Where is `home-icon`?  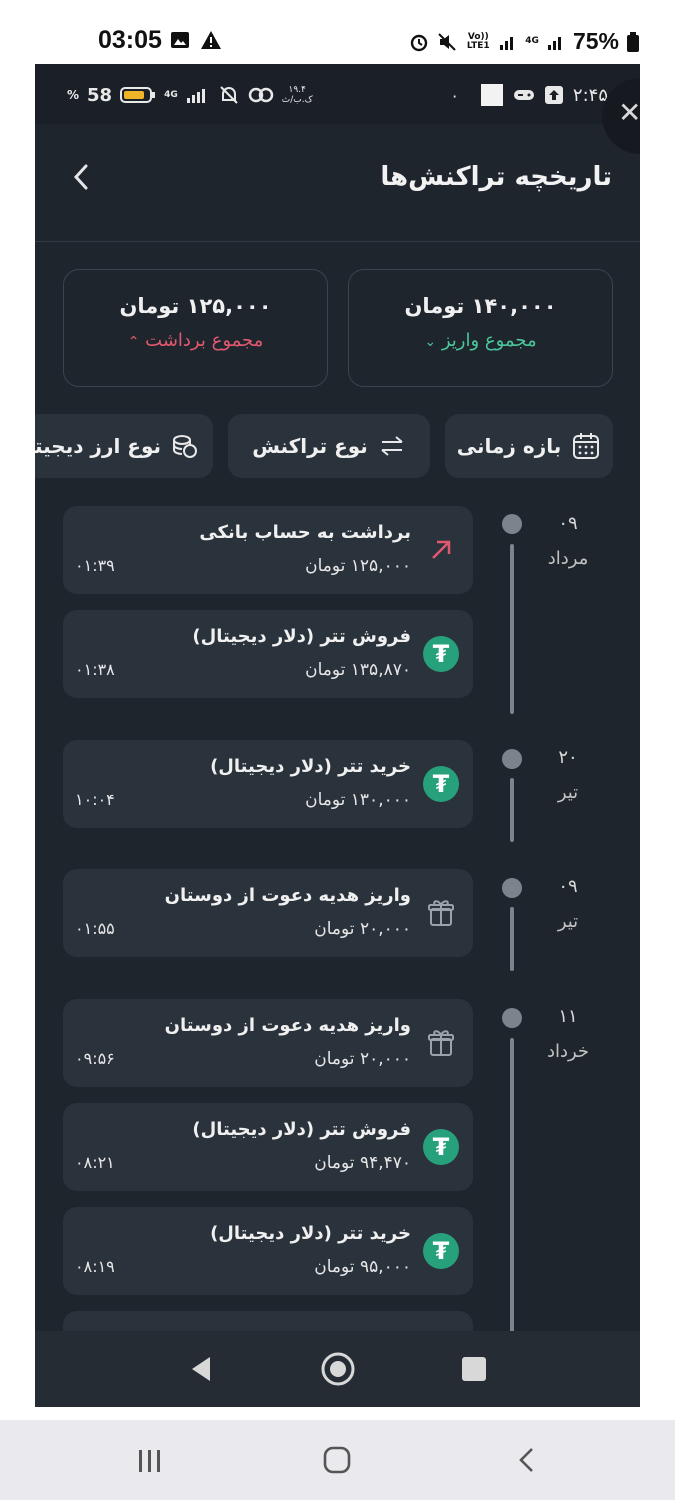 home-icon is located at coordinates (337, 1460).